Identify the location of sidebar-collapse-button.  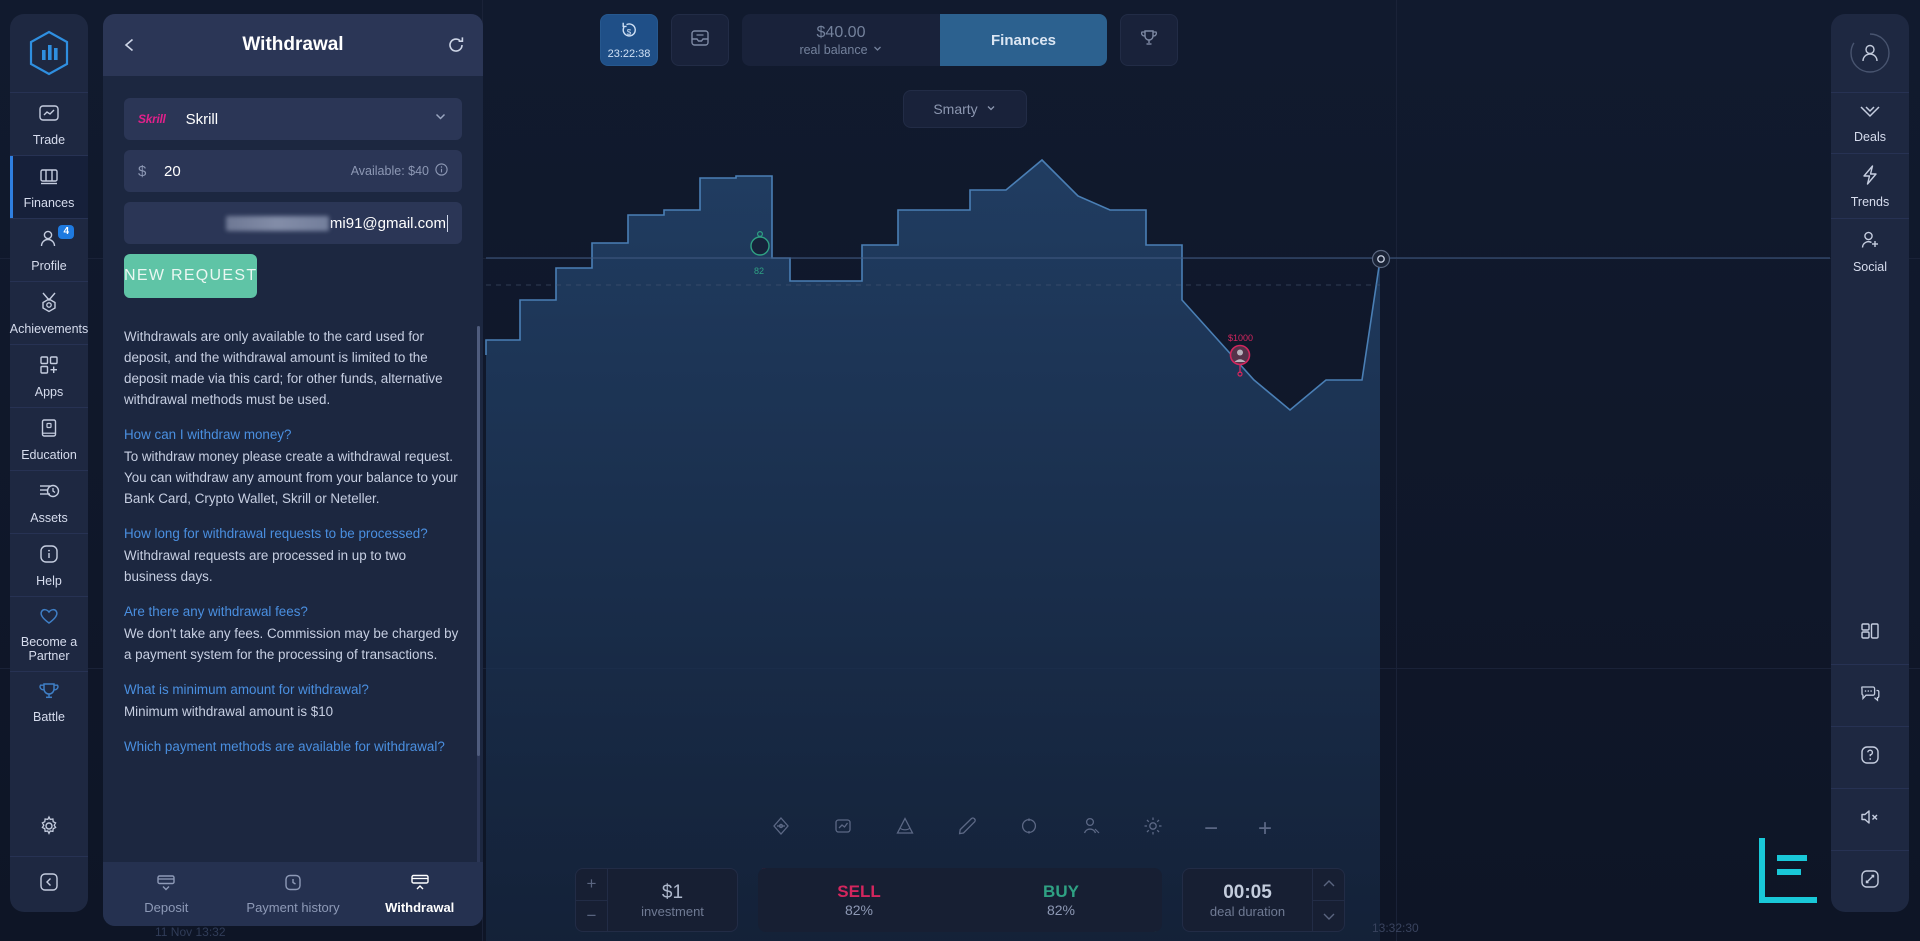
(49, 884).